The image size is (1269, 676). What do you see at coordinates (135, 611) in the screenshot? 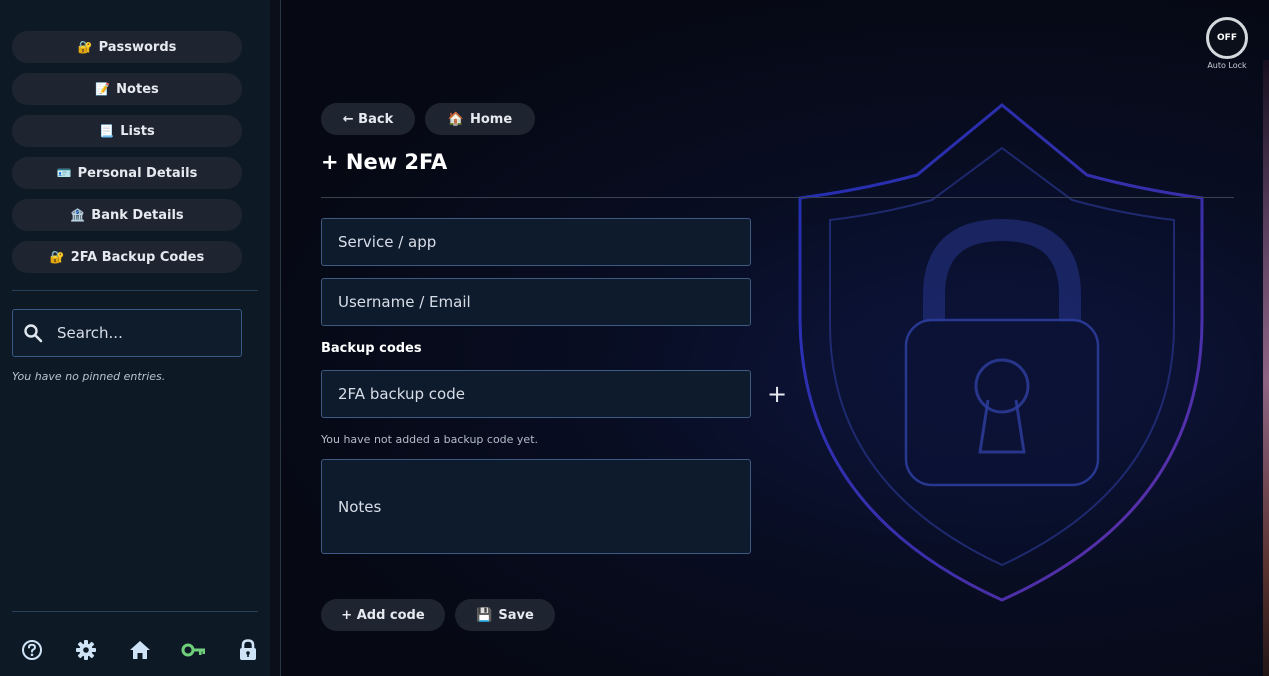
I see `sidebar-bottom-divider` at bounding box center [135, 611].